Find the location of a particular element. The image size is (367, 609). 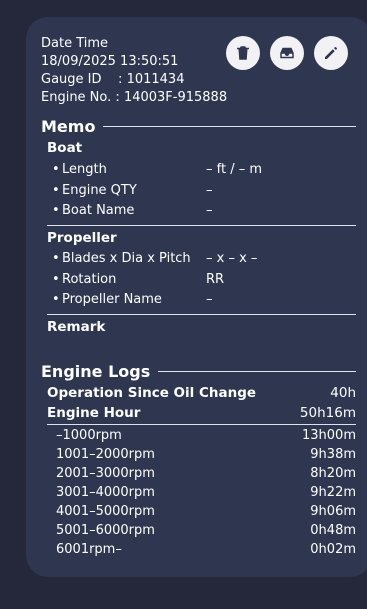

propeller-dims-row: • Blades x Dia x Pitch – x – x – is located at coordinates (154, 258).